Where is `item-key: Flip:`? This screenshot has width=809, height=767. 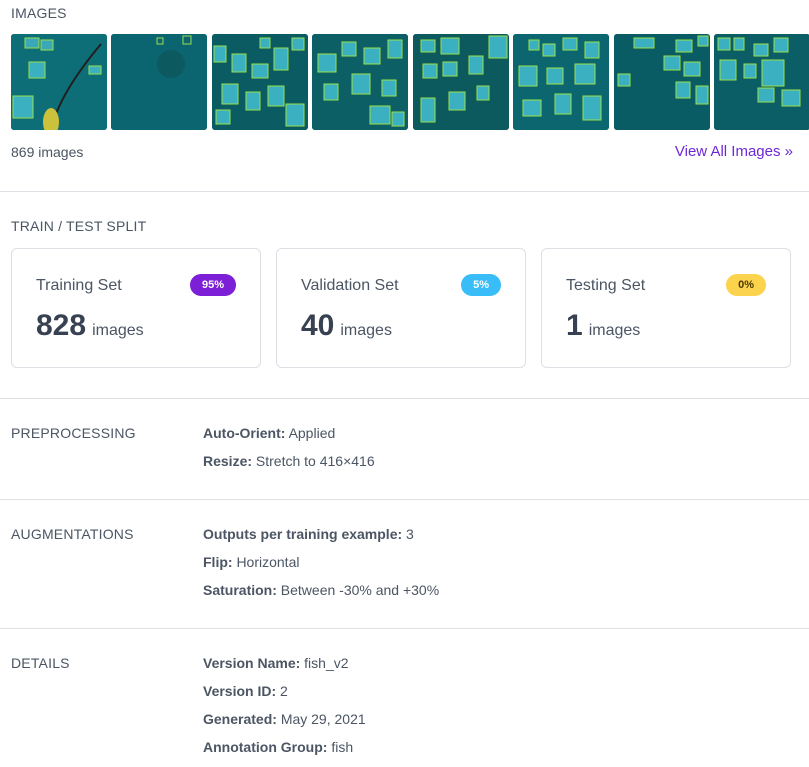 item-key: Flip: is located at coordinates (218, 562).